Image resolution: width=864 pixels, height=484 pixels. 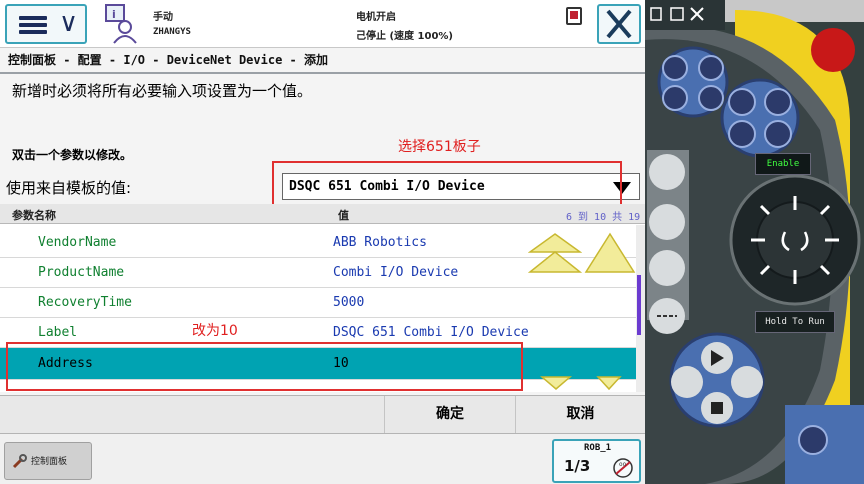 I want to click on close-icon, so click(x=619, y=24).